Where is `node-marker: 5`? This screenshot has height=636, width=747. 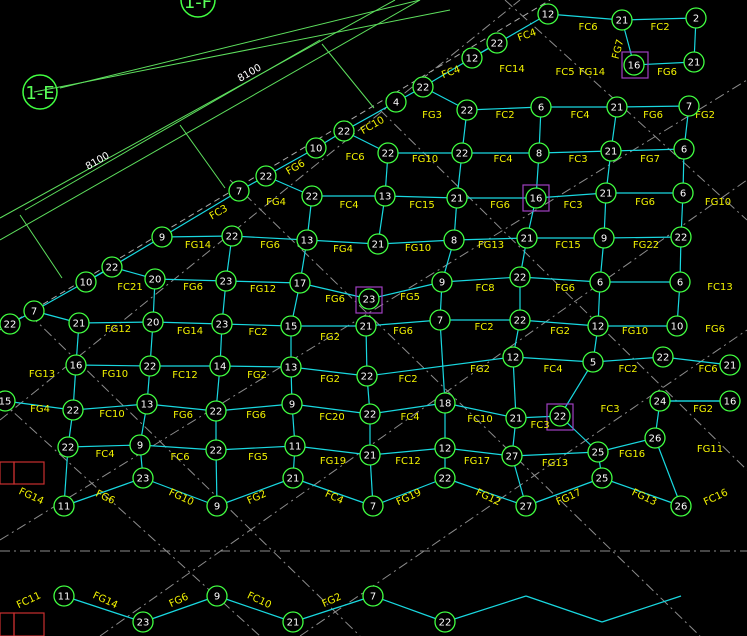 node-marker: 5 is located at coordinates (593, 362).